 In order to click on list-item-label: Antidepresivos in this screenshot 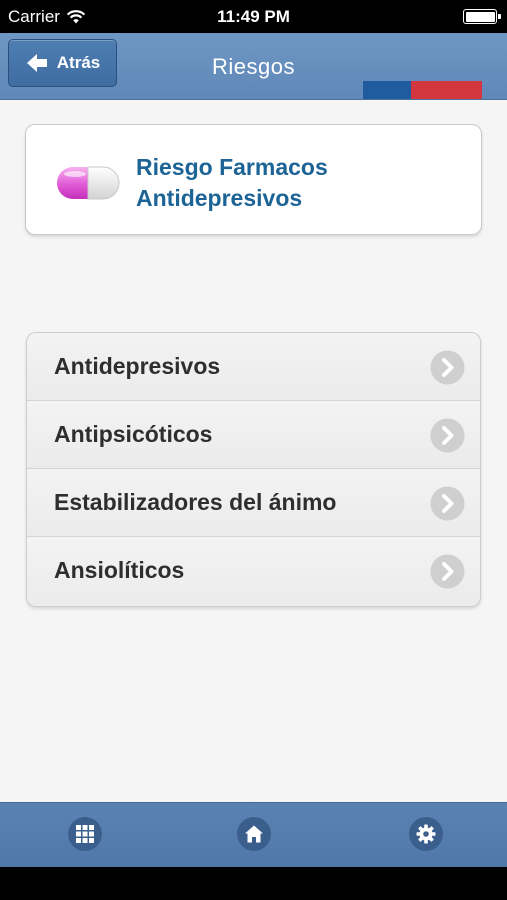, I will do `click(137, 366)`.